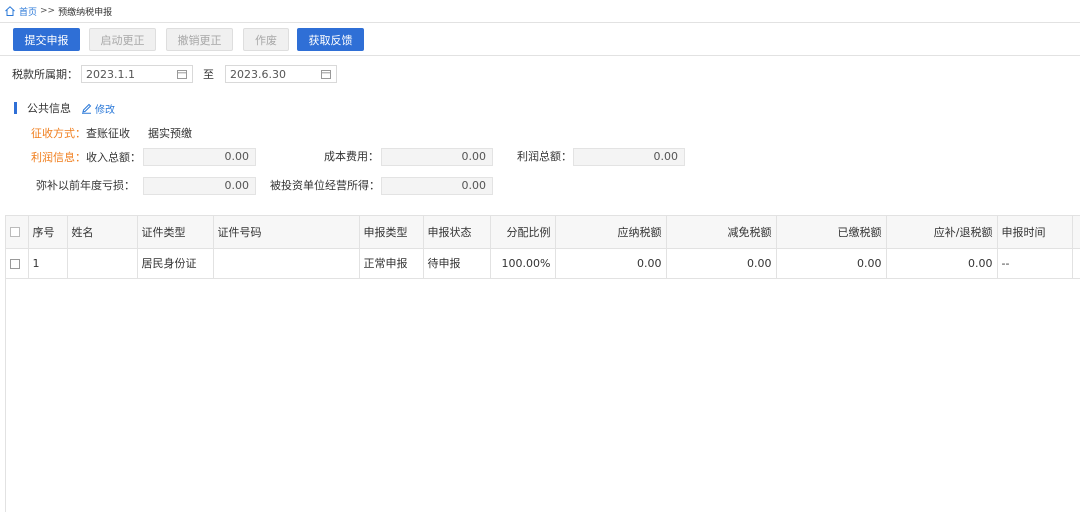 Image resolution: width=1080 pixels, height=512 pixels. I want to click on column-header: 申报时间, so click(1035, 232).